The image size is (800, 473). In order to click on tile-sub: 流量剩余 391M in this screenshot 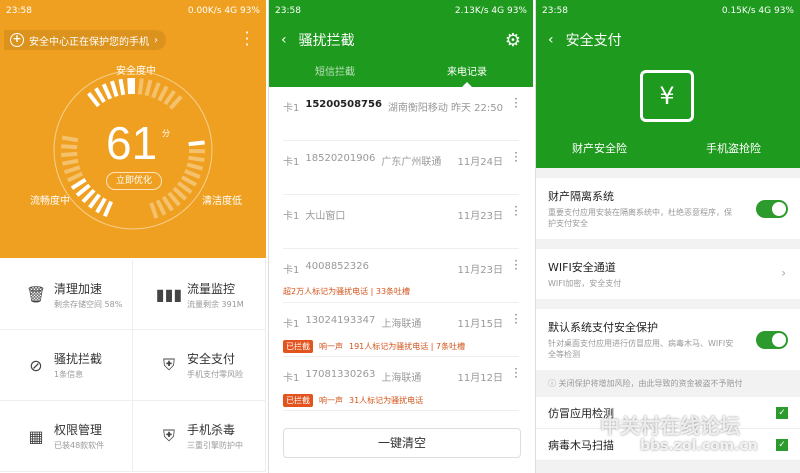, I will do `click(215, 304)`.